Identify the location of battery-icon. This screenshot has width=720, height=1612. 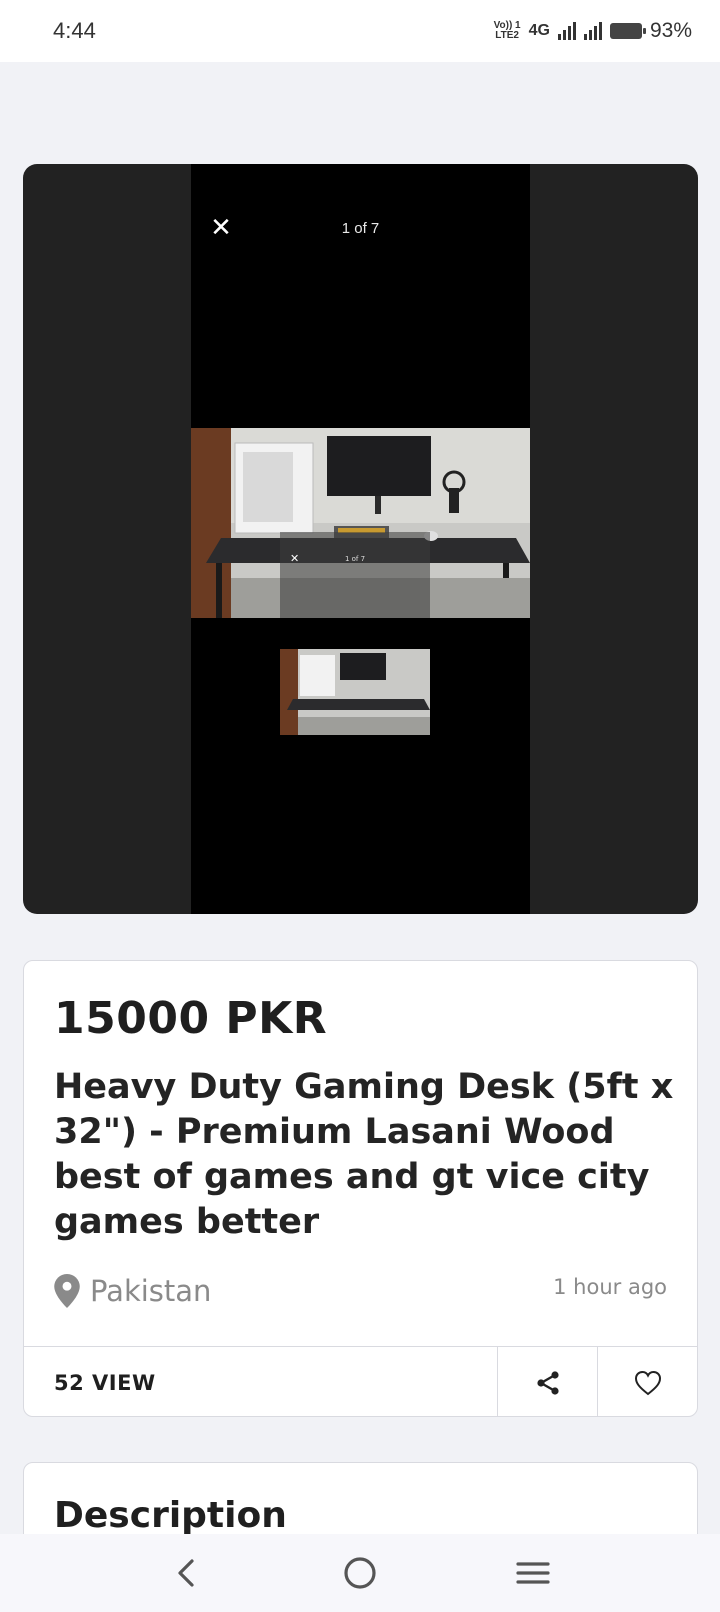
(627, 31).